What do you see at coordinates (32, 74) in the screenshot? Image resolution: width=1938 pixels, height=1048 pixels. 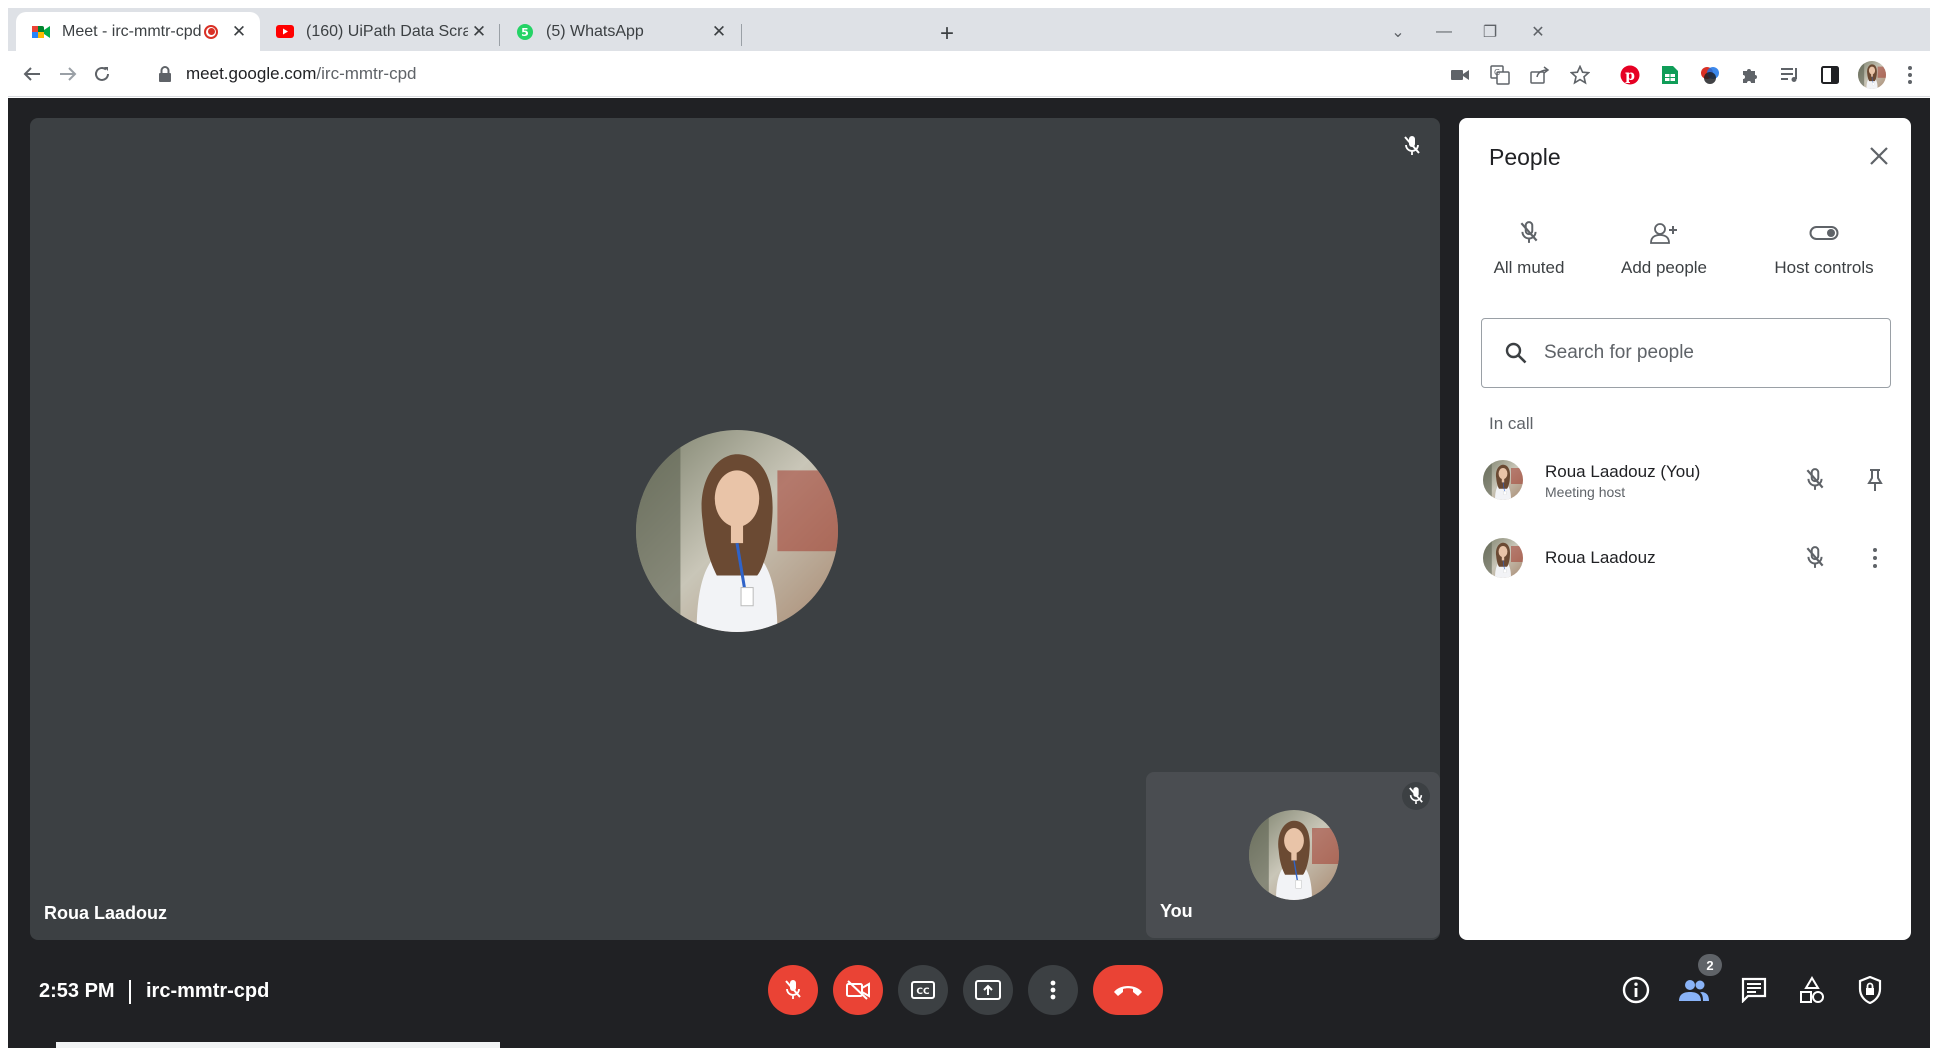 I see `back-icon` at bounding box center [32, 74].